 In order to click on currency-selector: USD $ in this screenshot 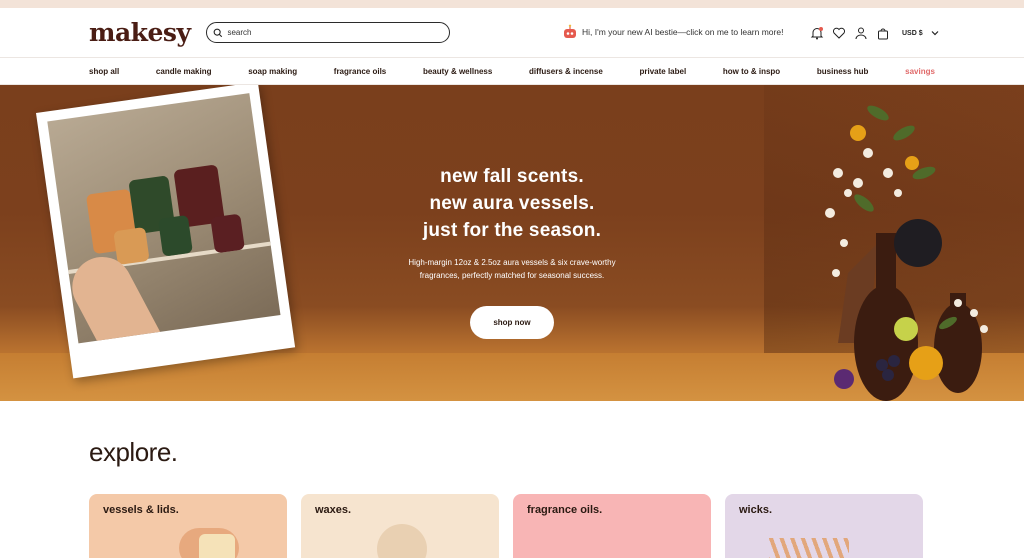, I will do `click(912, 33)`.